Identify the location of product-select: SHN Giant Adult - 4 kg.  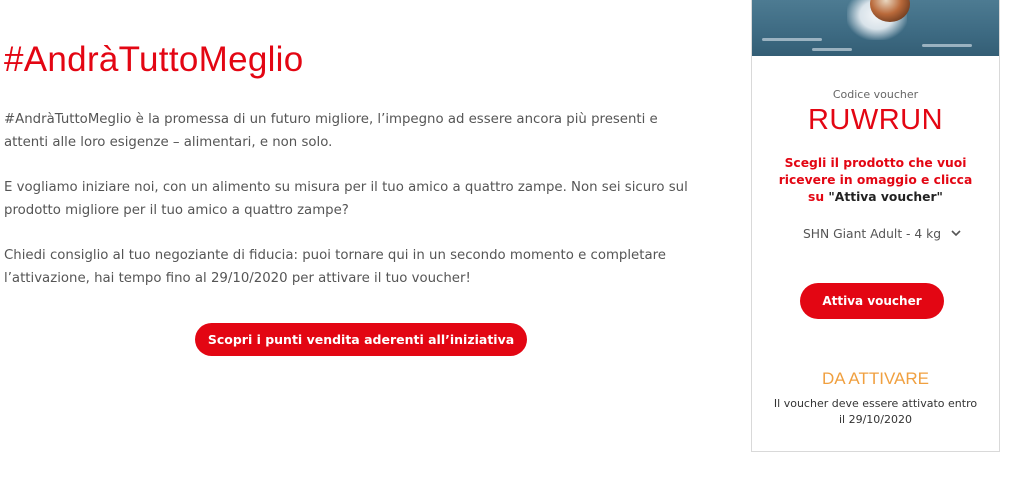
(882, 234).